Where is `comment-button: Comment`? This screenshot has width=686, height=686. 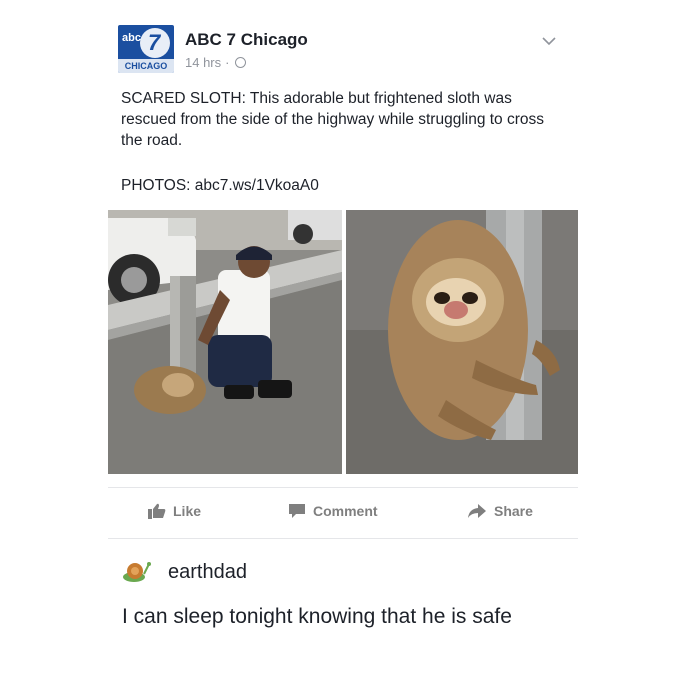
comment-button: Comment is located at coordinates (333, 511).